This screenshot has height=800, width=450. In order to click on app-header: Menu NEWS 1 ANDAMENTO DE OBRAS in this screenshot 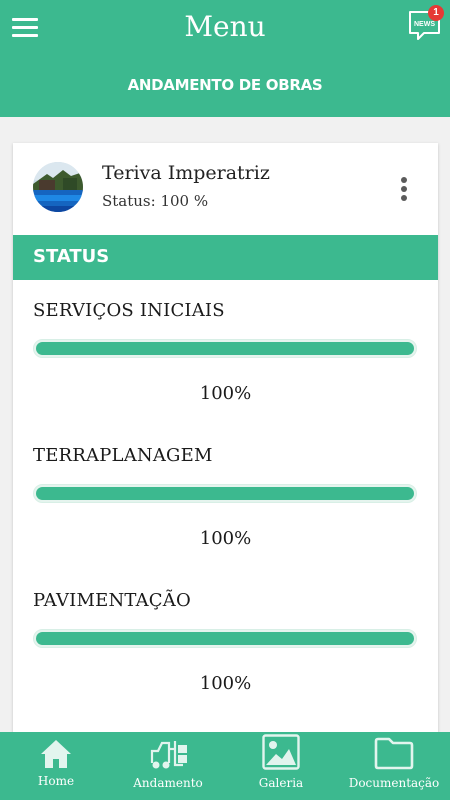, I will do `click(225, 58)`.